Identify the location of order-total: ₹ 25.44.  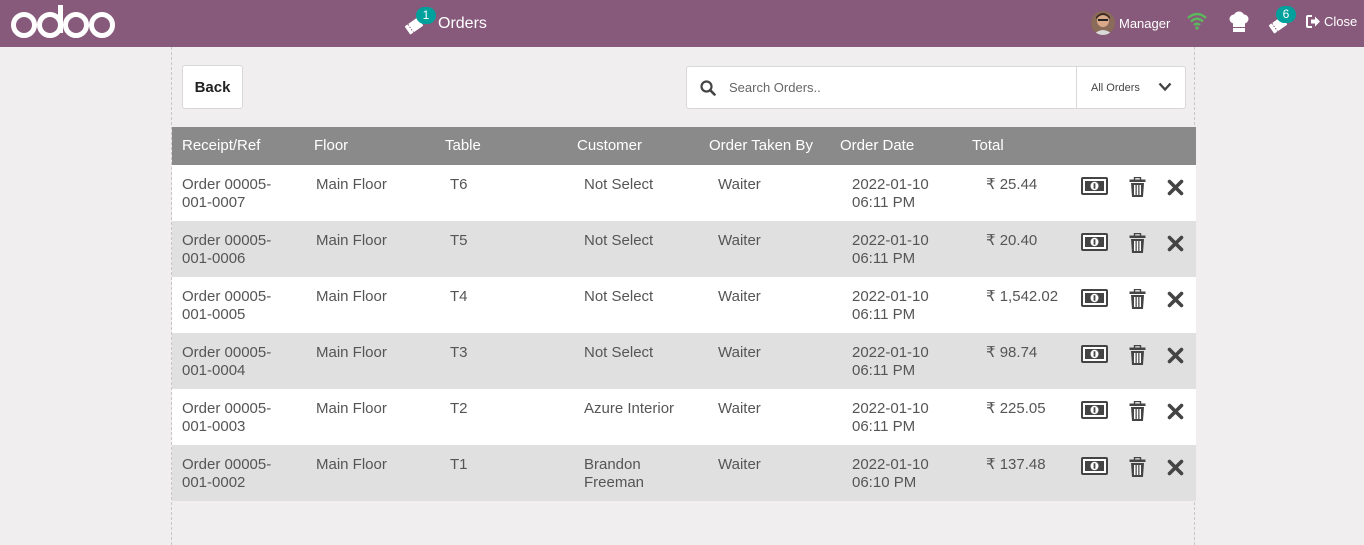
(1012, 184).